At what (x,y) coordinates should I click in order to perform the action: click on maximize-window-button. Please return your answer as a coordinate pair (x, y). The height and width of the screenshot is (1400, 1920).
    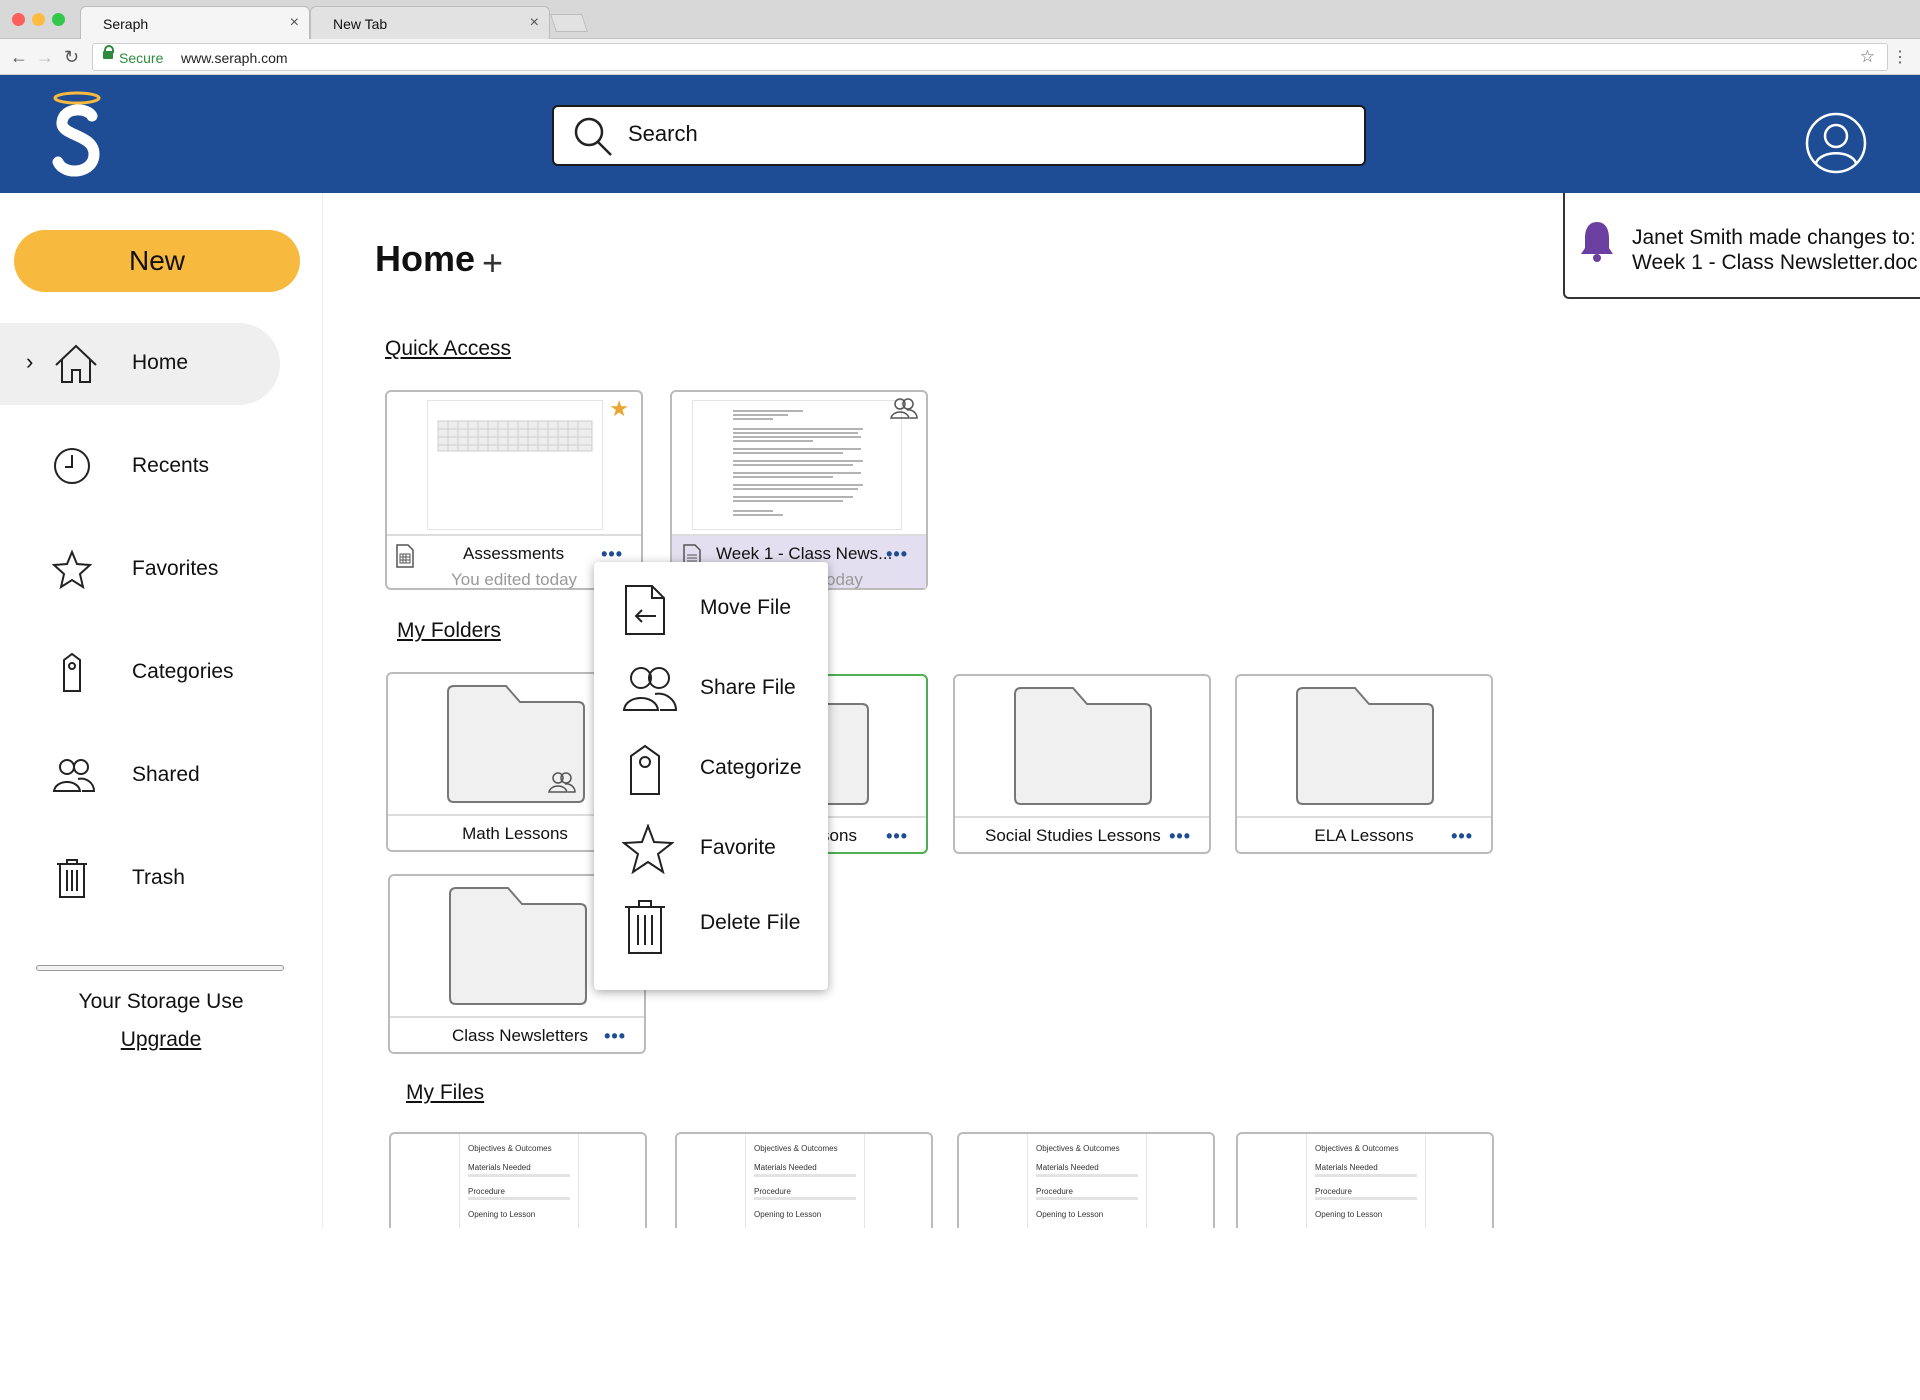
    Looking at the image, I should click on (58, 19).